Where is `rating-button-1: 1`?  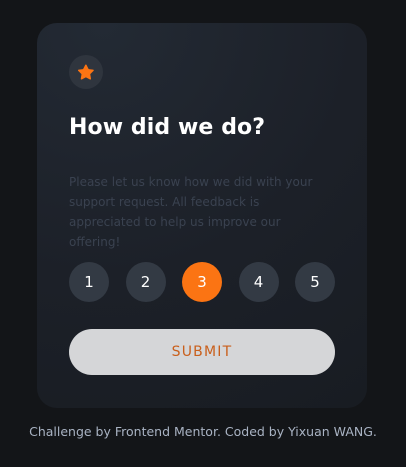 rating-button-1: 1 is located at coordinates (89, 282).